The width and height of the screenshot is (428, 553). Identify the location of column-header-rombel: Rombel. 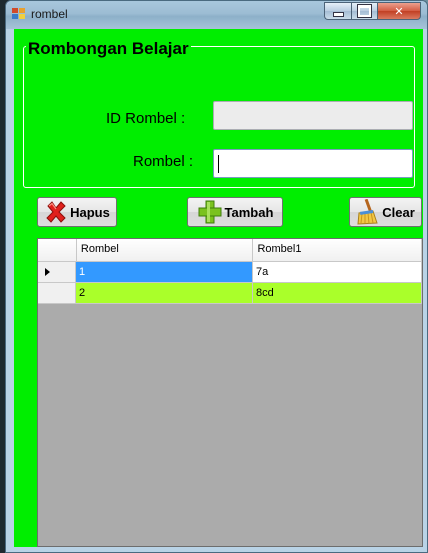
(165, 250).